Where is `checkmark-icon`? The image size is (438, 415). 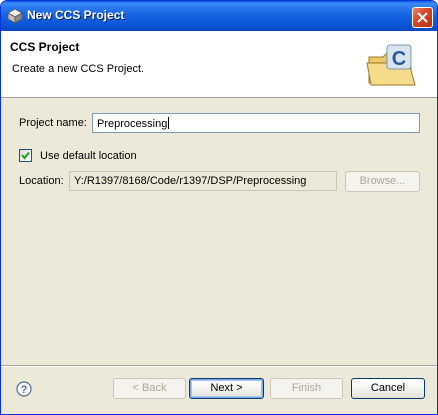 checkmark-icon is located at coordinates (25, 155).